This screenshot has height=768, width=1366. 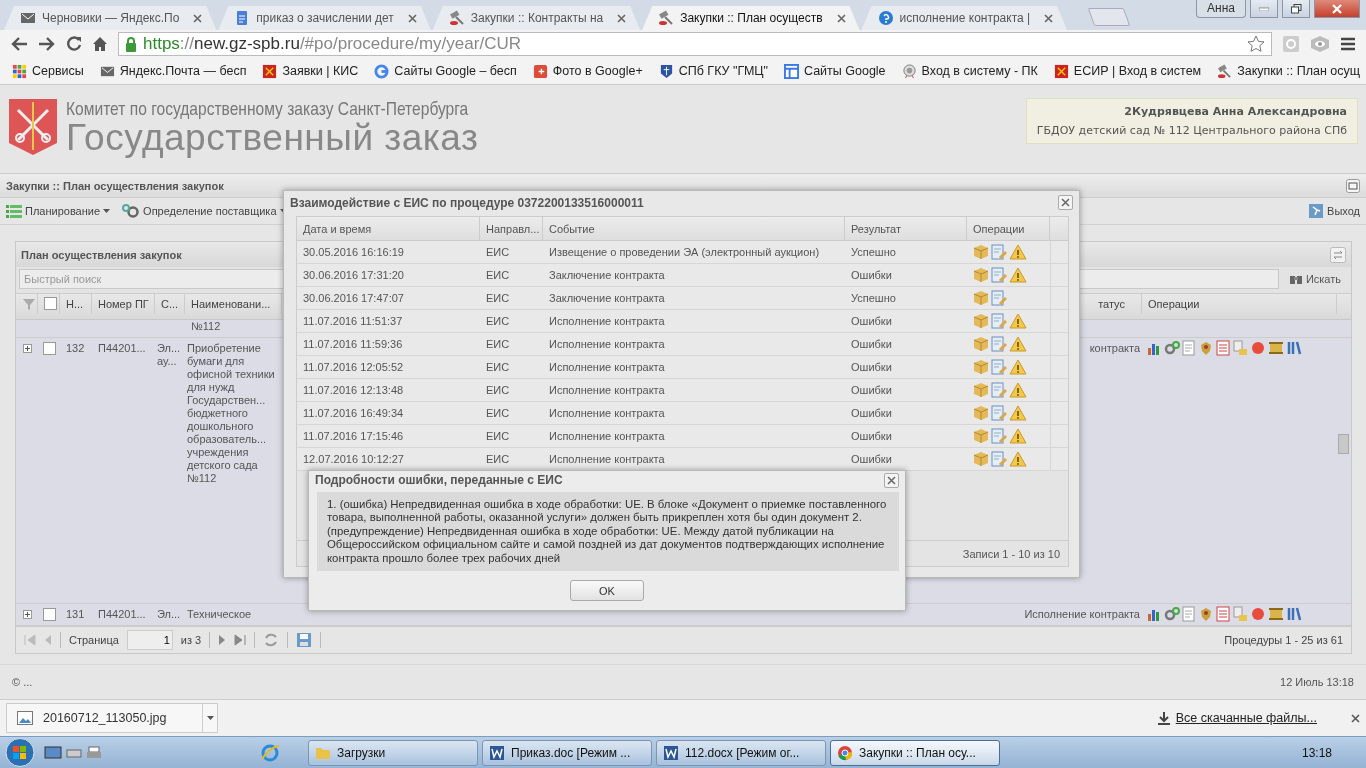 What do you see at coordinates (536, 18) in the screenshot?
I see `browser-tab: Закупки :: Контракты на` at bounding box center [536, 18].